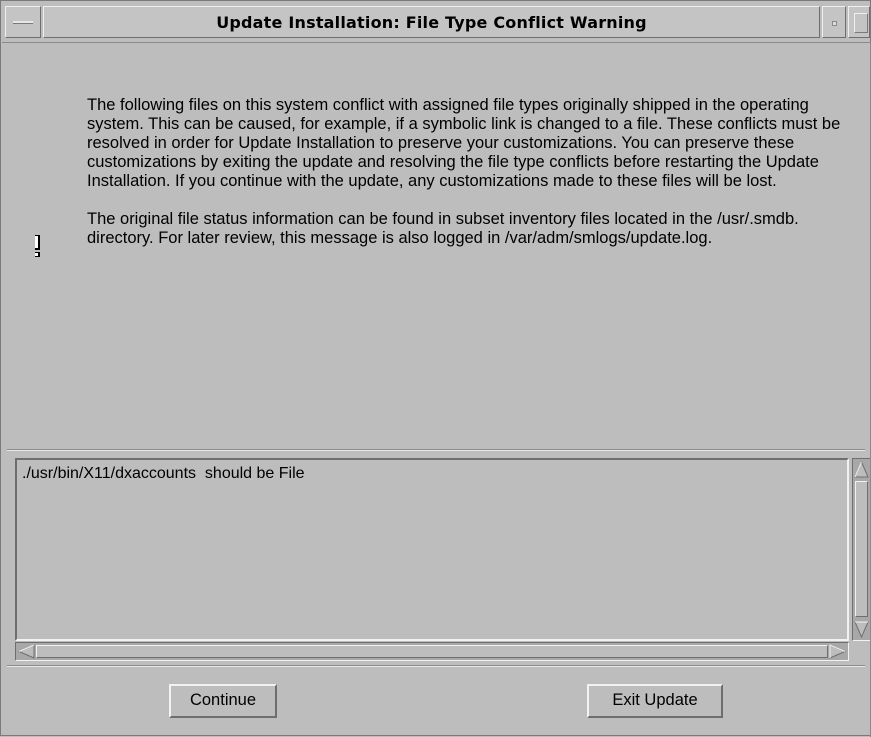 Image resolution: width=871 pixels, height=737 pixels. I want to click on scroll-down-arrow-icon, so click(861, 629).